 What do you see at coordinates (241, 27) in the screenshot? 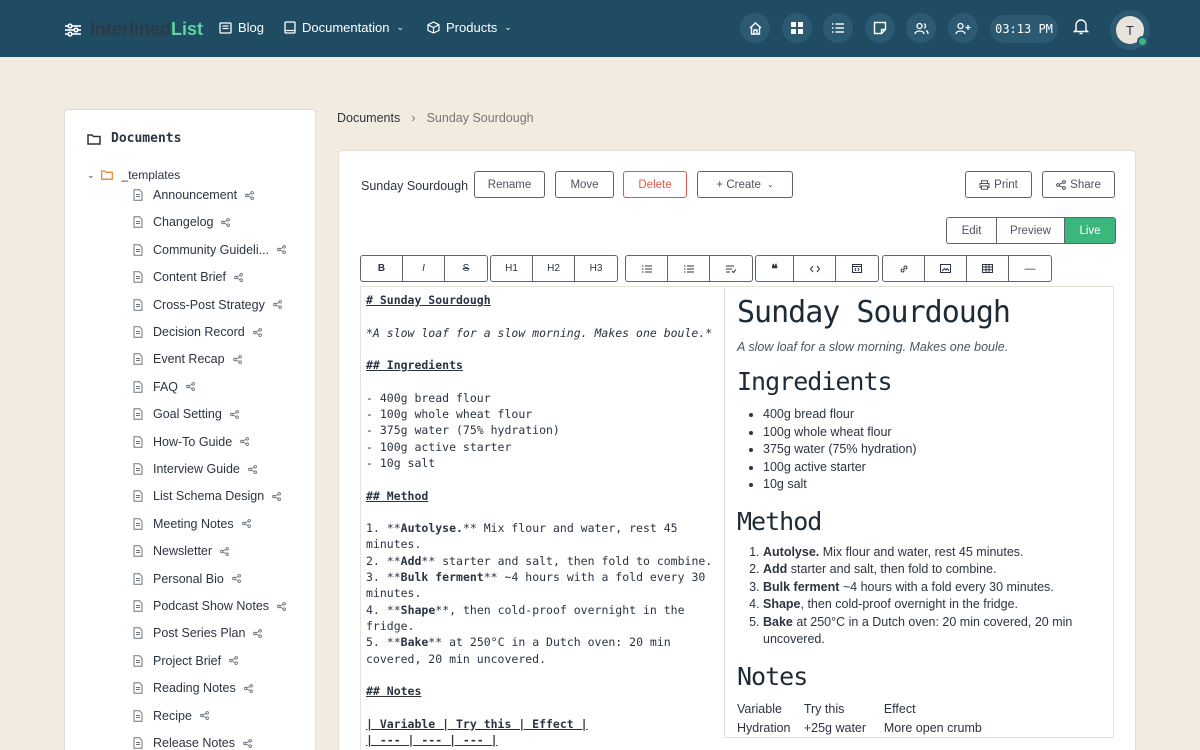
I see `nav-blog: Blog` at bounding box center [241, 27].